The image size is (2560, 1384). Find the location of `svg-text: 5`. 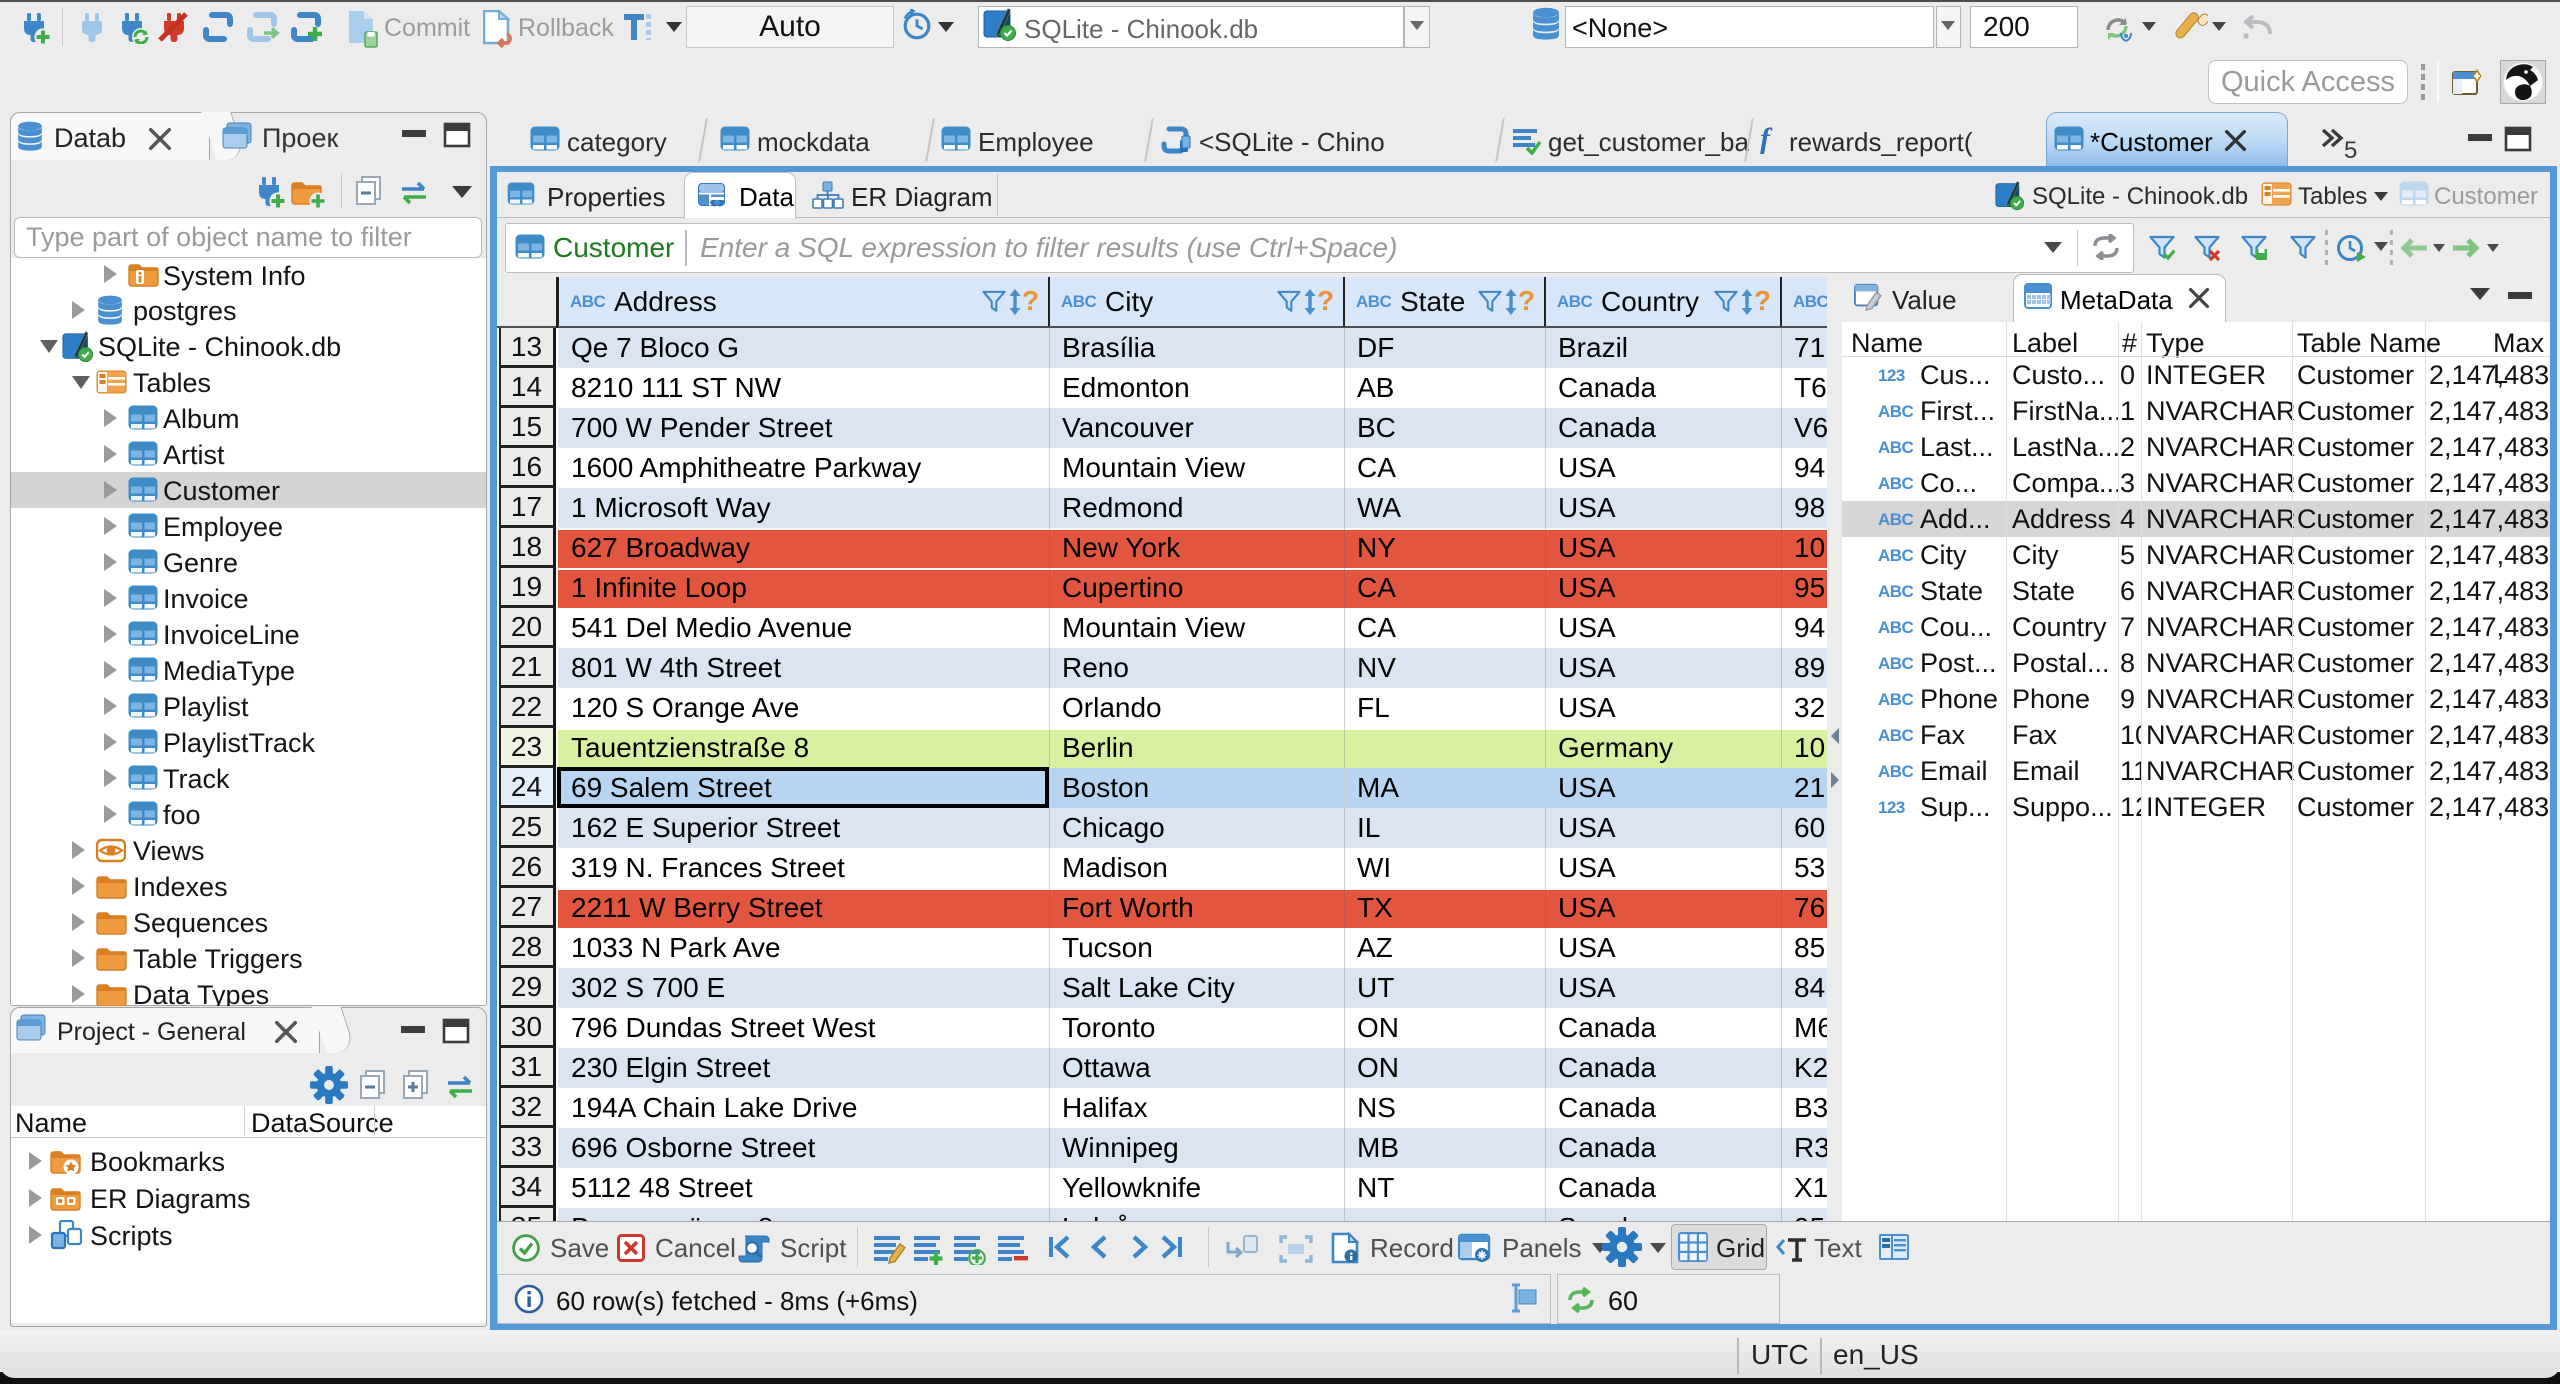

svg-text: 5 is located at coordinates (2350, 149).